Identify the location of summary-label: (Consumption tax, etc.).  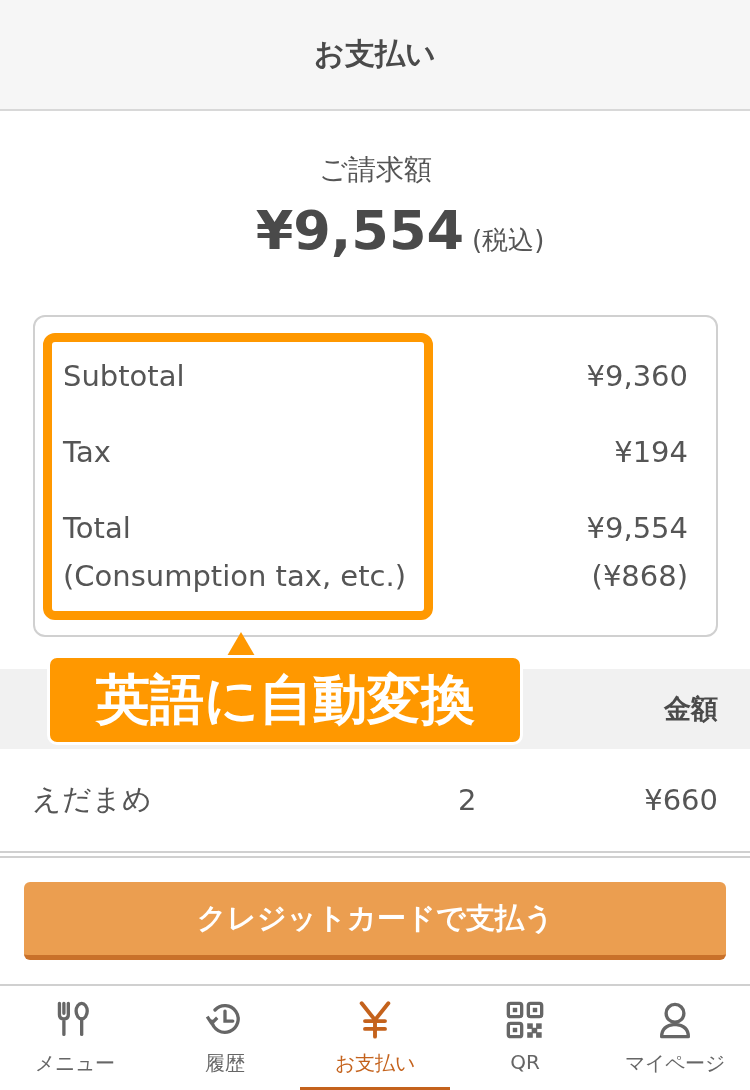
(235, 576).